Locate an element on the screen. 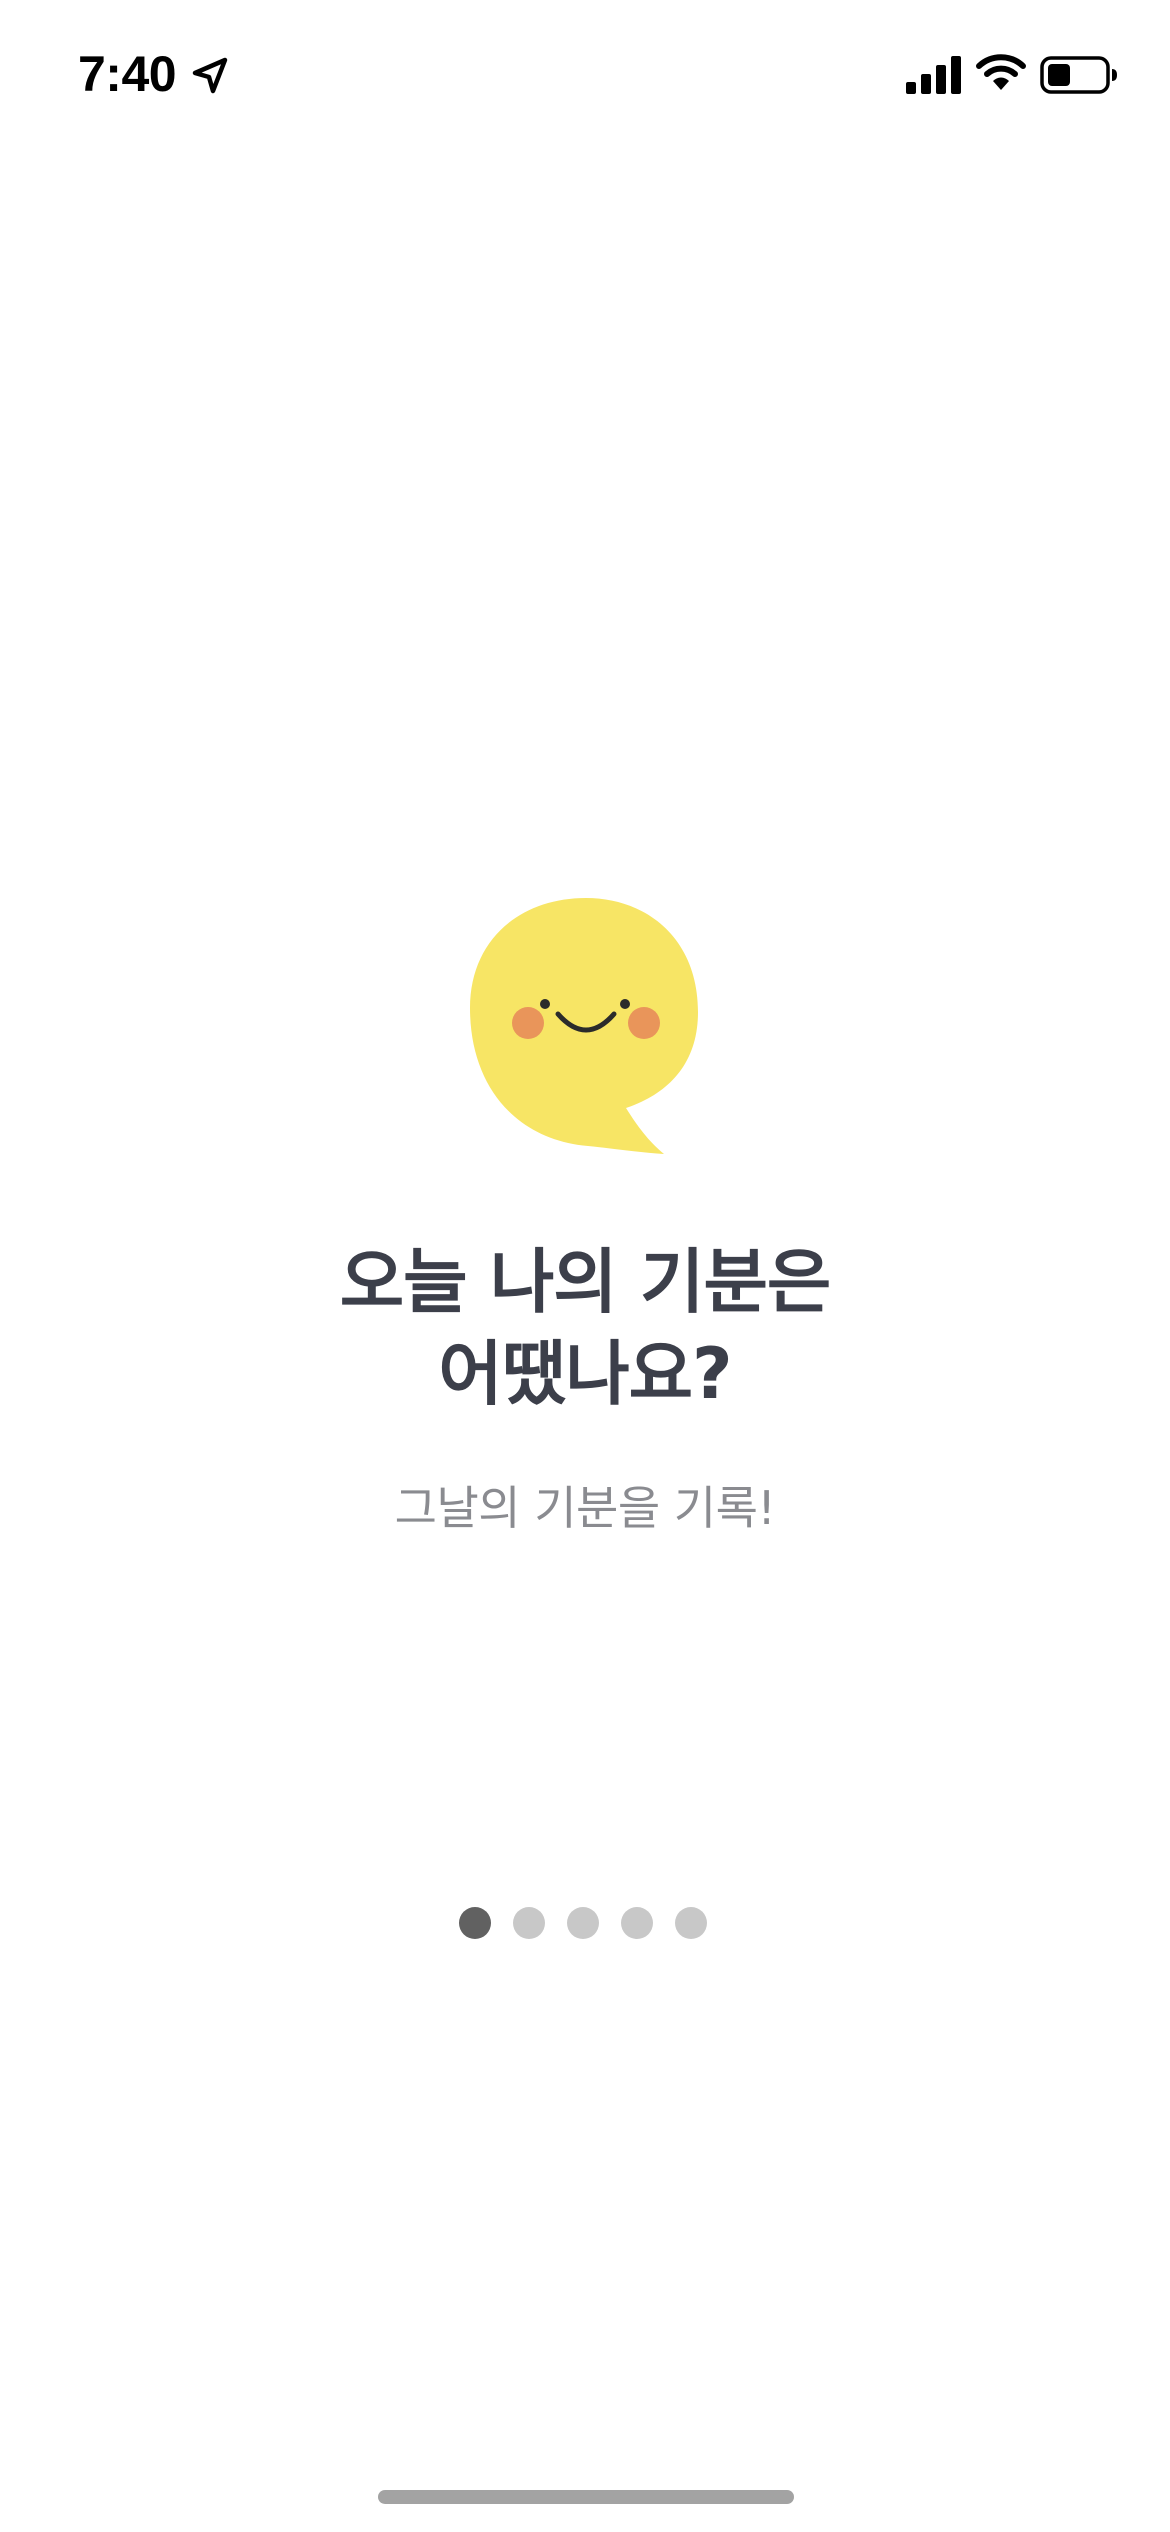  cellular-signal-icon is located at coordinates (933, 75).